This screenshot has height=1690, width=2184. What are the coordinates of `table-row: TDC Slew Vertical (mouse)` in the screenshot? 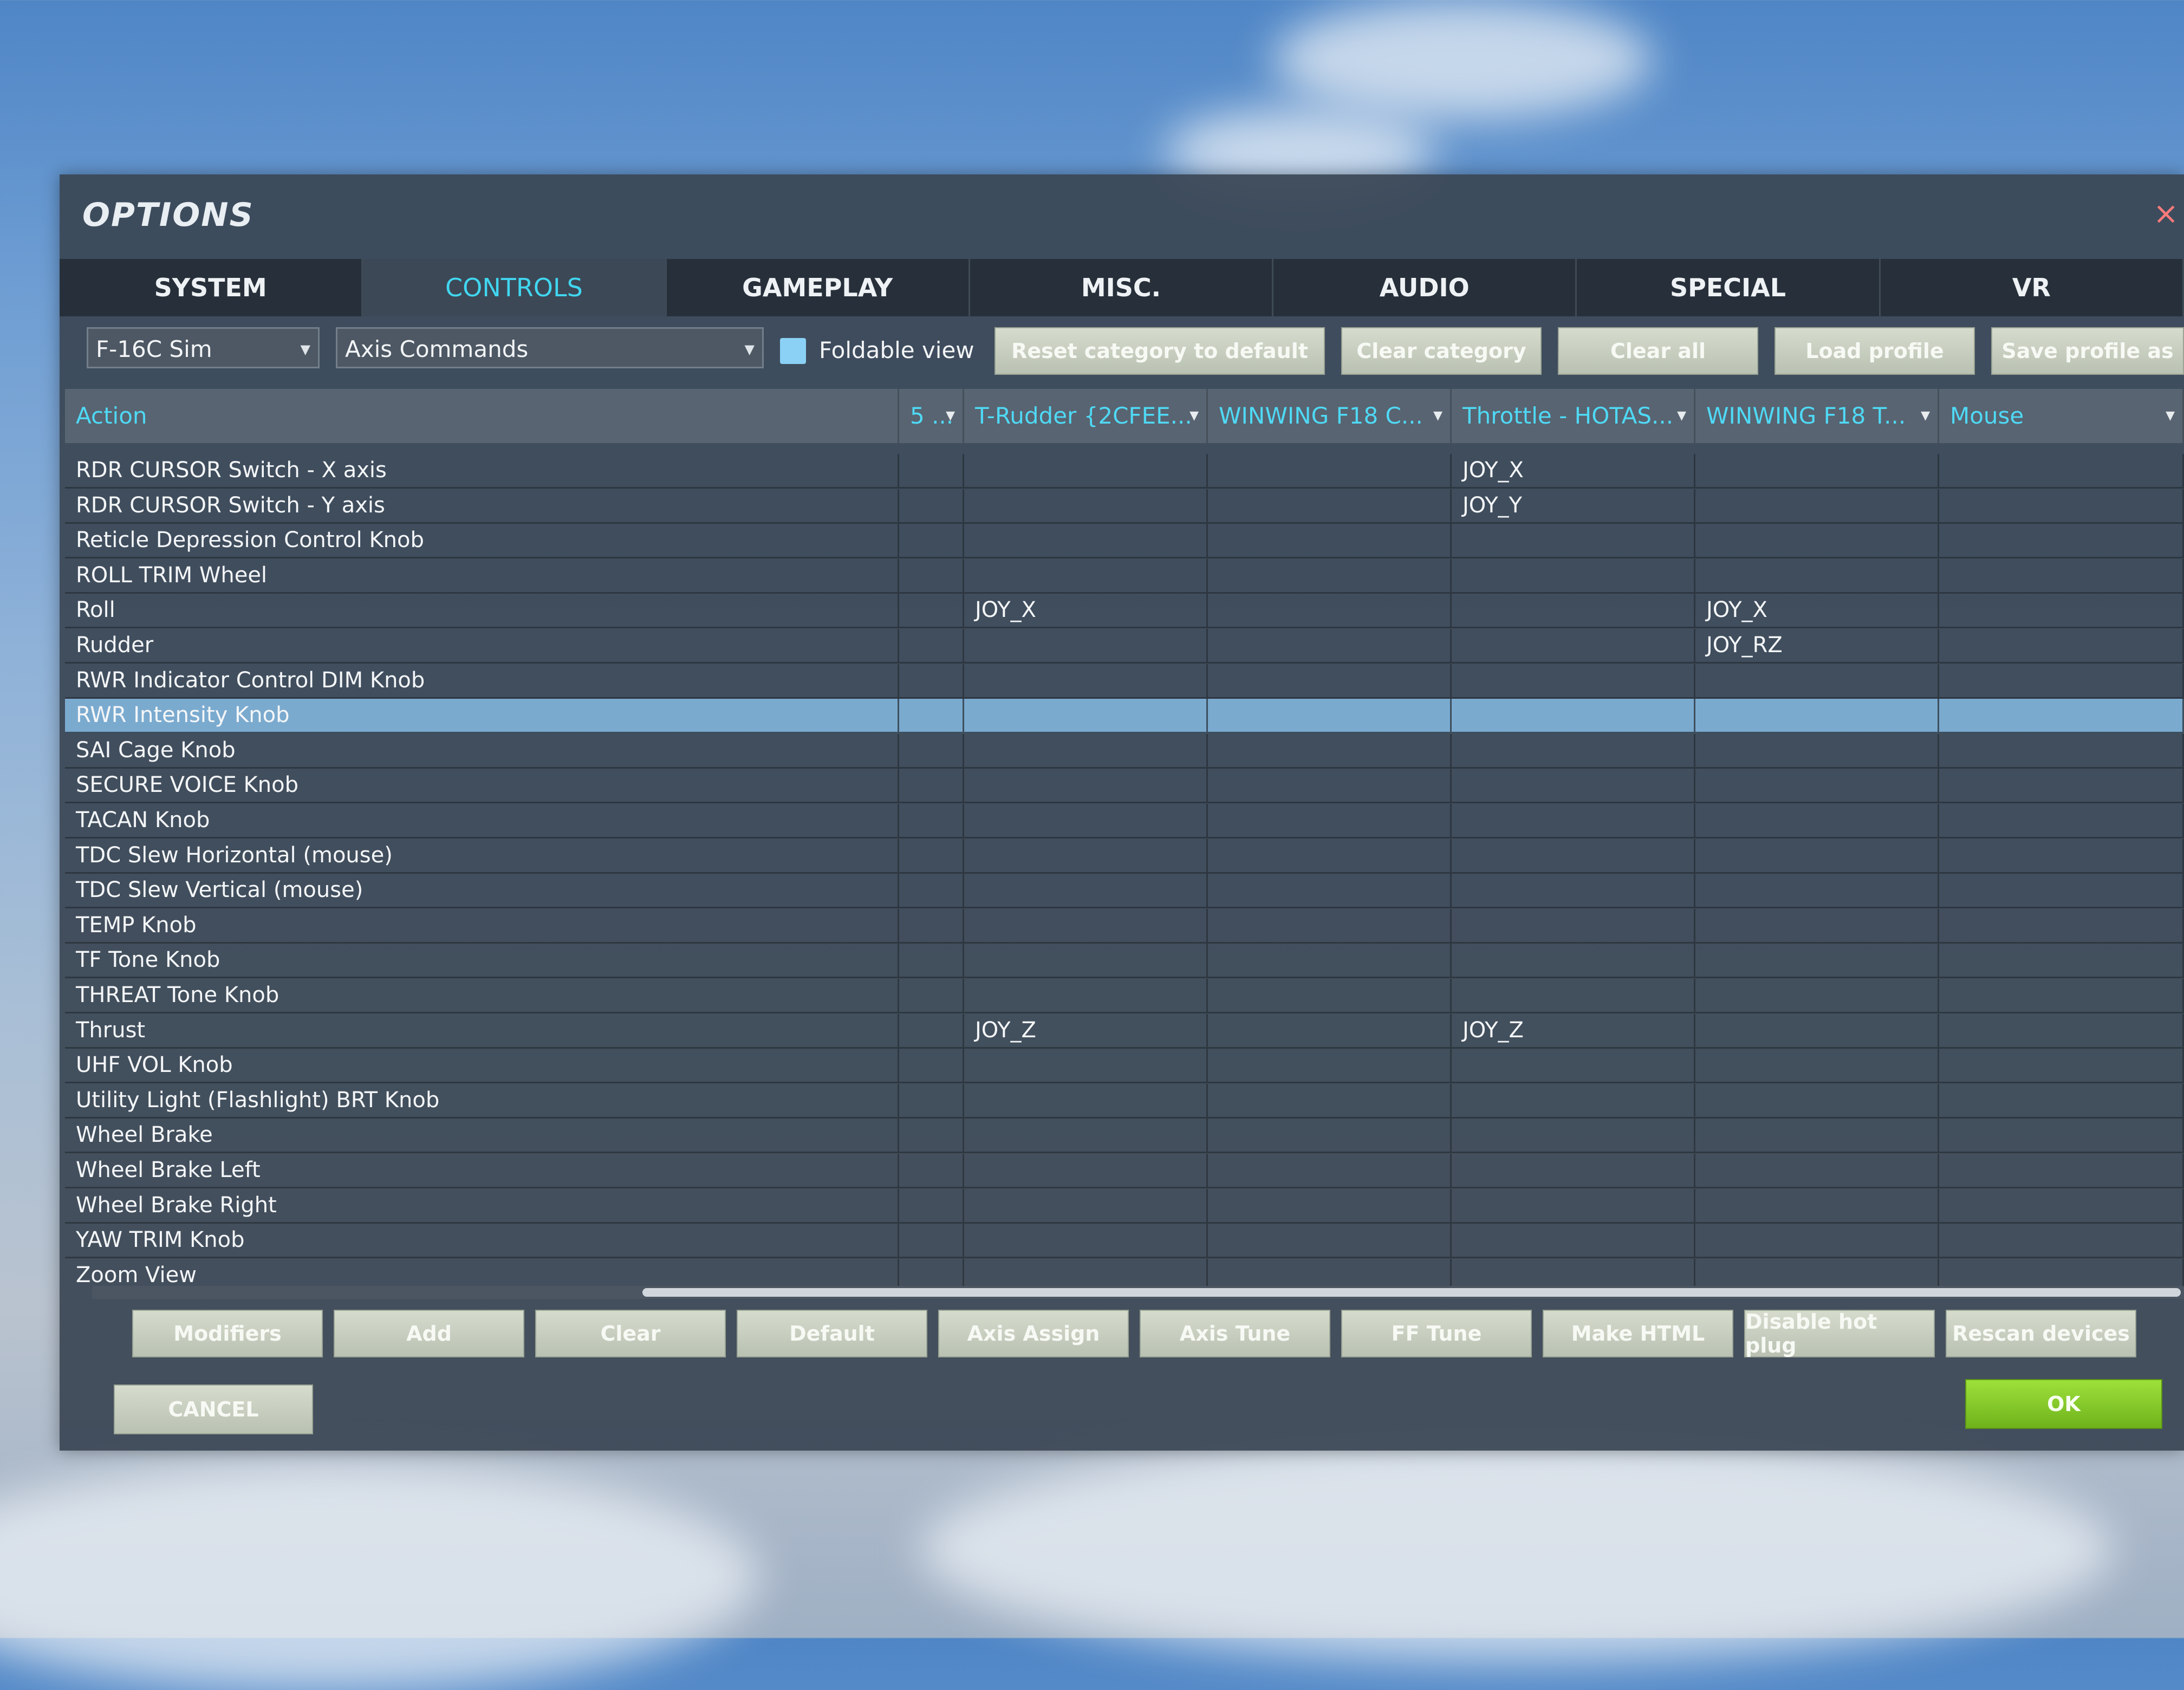 It's located at (1124, 891).